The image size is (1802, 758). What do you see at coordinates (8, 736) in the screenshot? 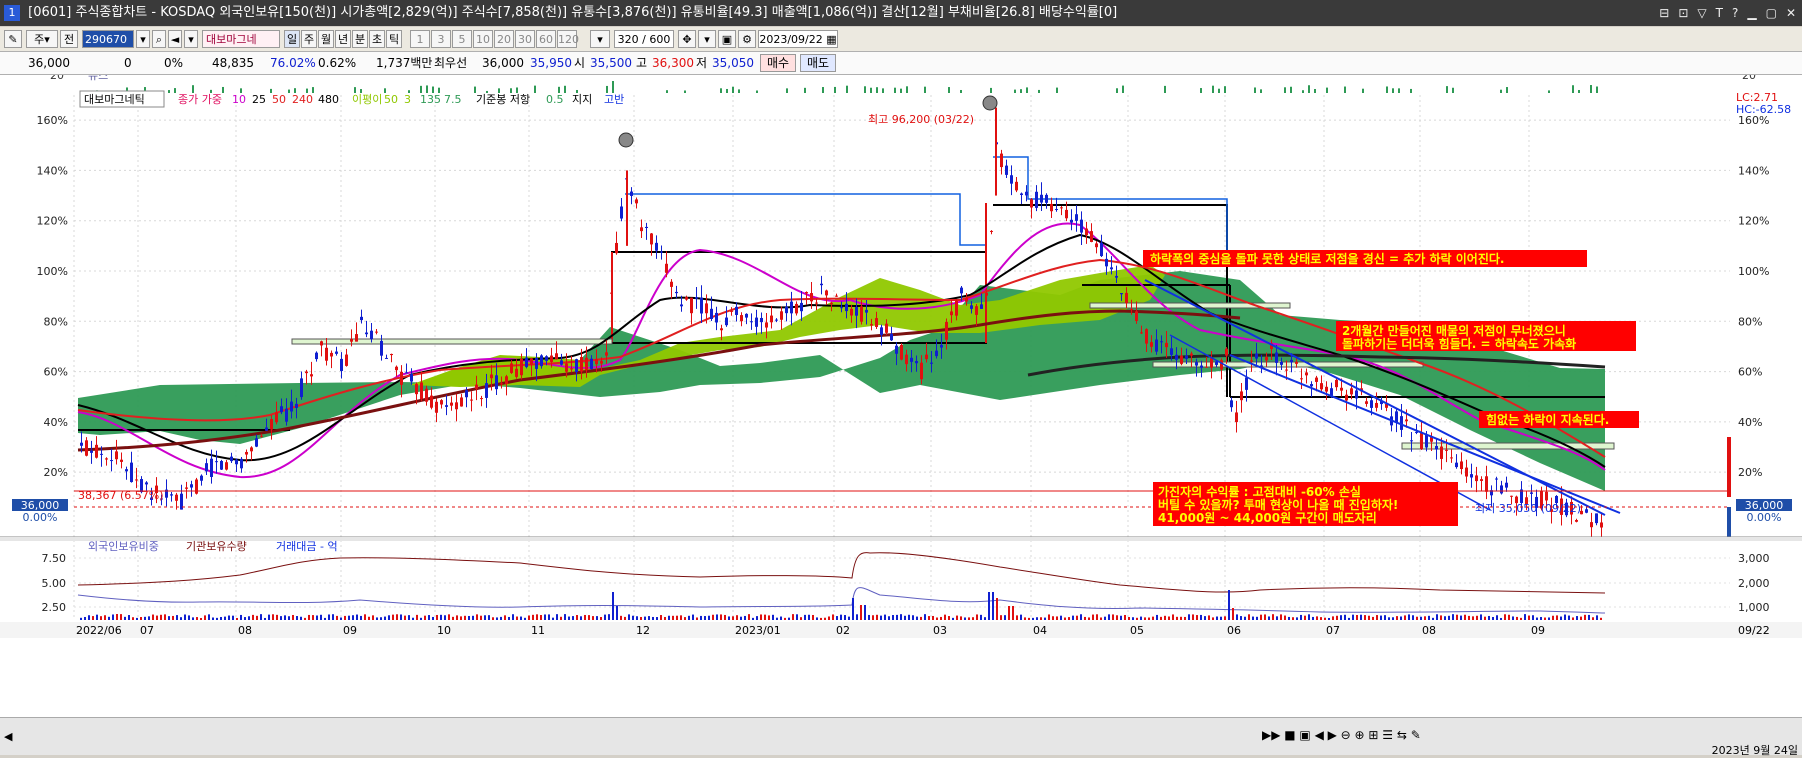
I see `scroll-left-icon: ◀` at bounding box center [8, 736].